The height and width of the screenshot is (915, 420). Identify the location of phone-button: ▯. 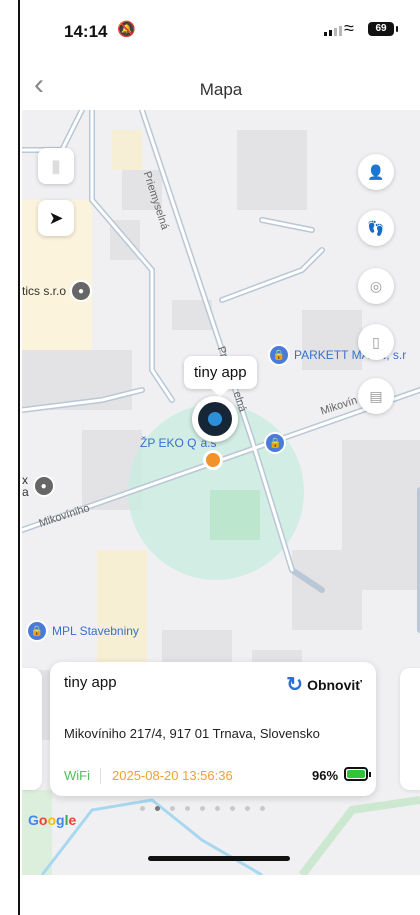
(376, 342).